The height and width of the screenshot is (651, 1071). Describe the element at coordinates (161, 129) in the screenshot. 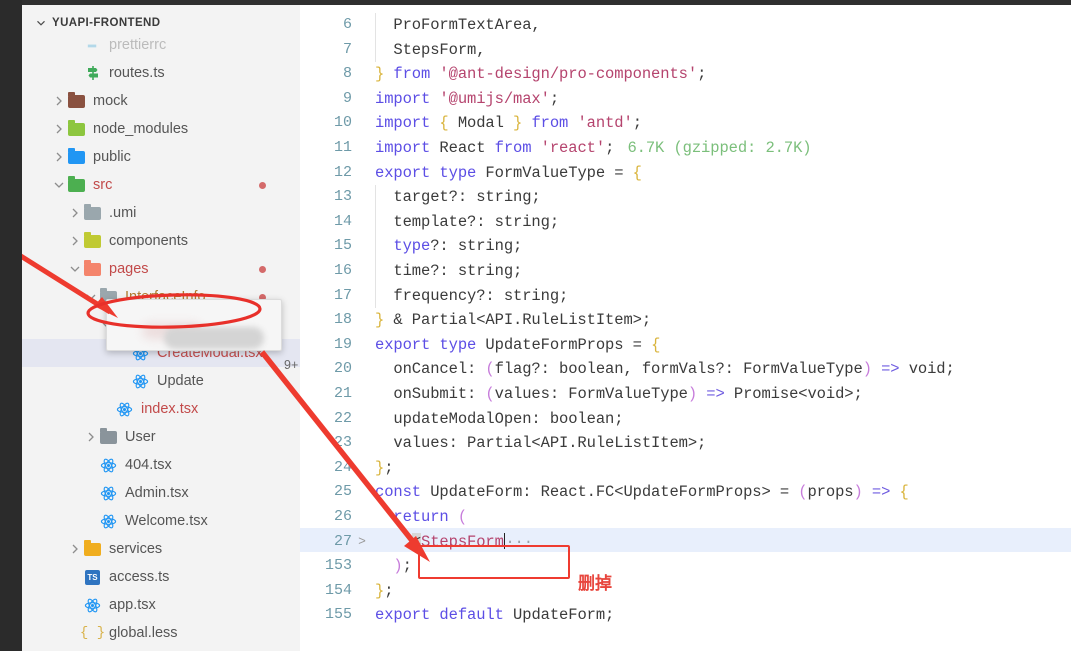

I see `tree-item-node-modules: node_modules` at that location.